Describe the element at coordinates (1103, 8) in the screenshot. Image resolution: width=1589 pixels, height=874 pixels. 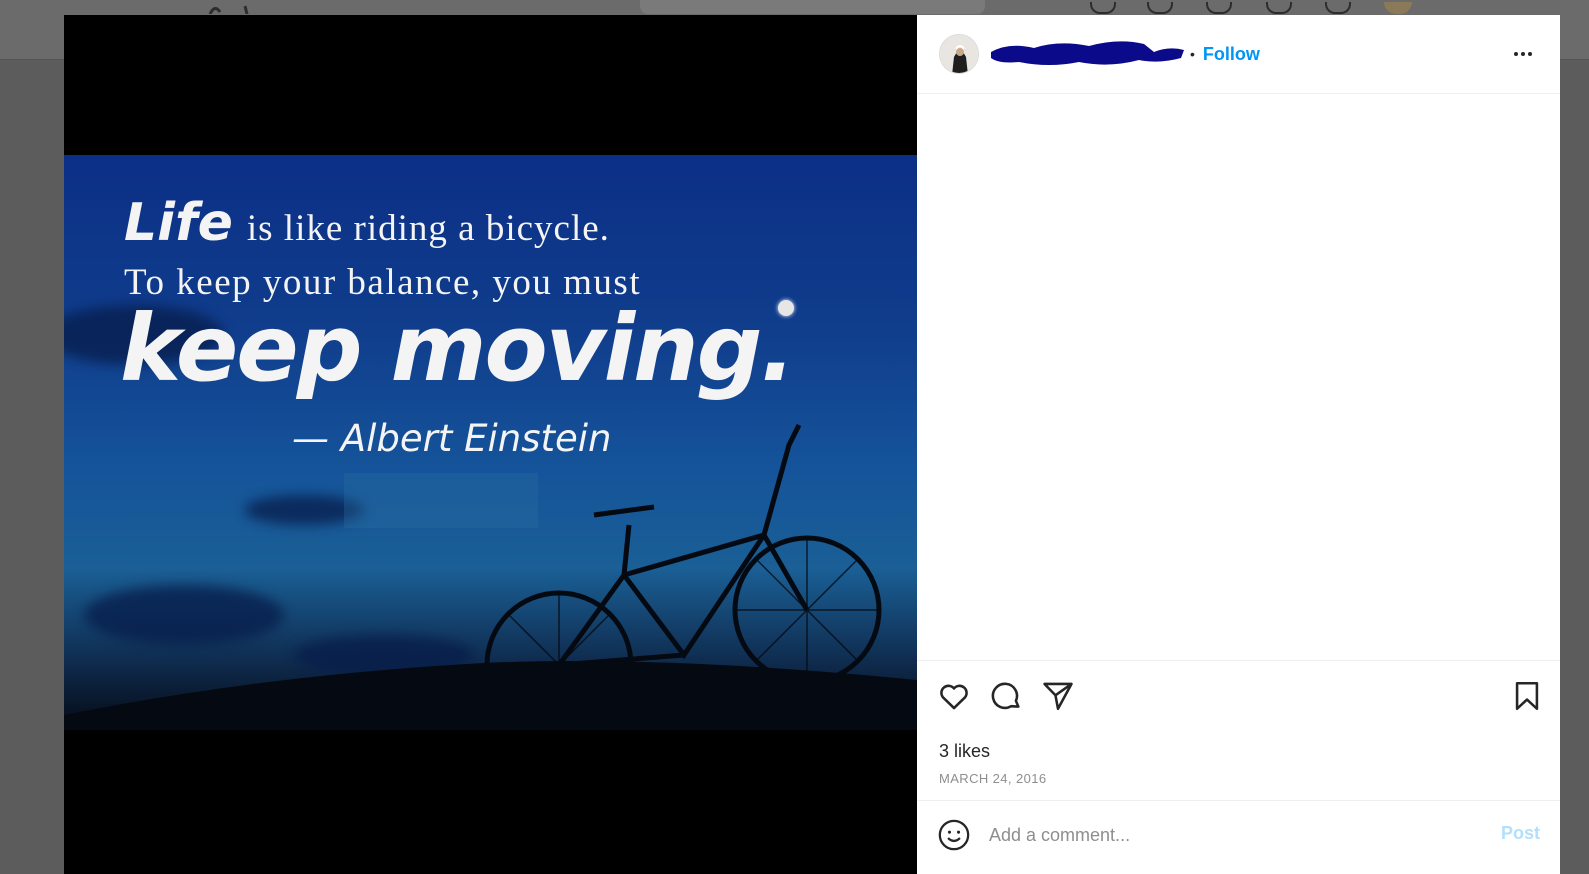
I see `background-home-icon` at that location.